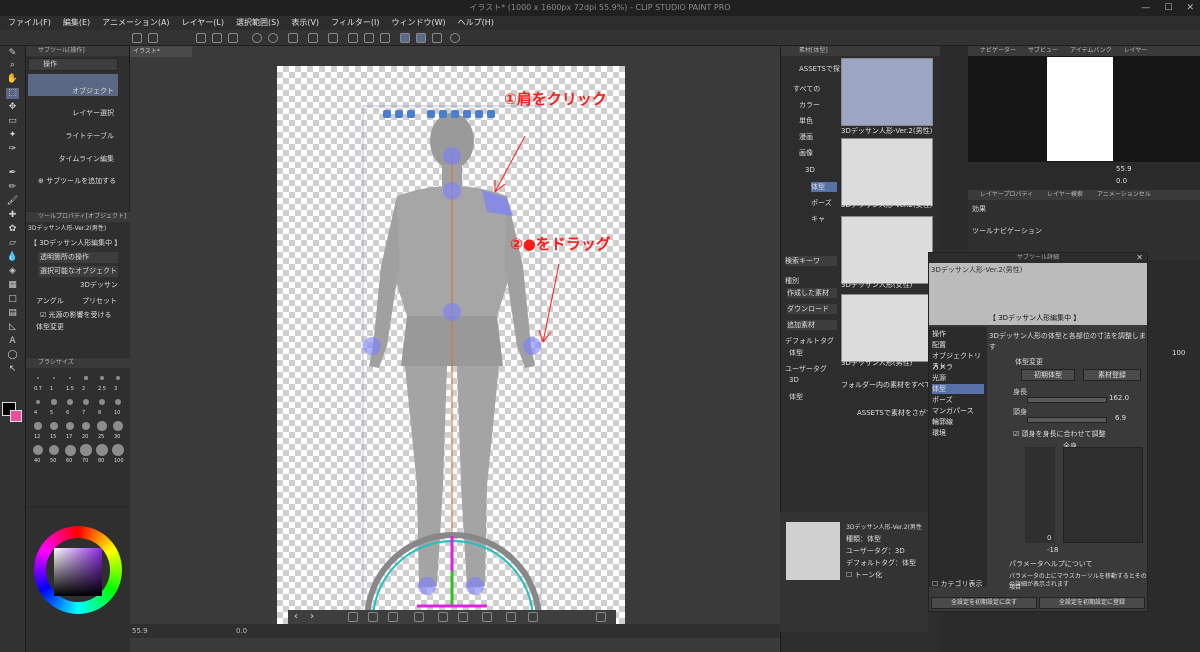 This screenshot has height=652, width=1200. Describe the element at coordinates (99, 285) in the screenshot. I see `object-list-item: 3Dデッサン` at that location.